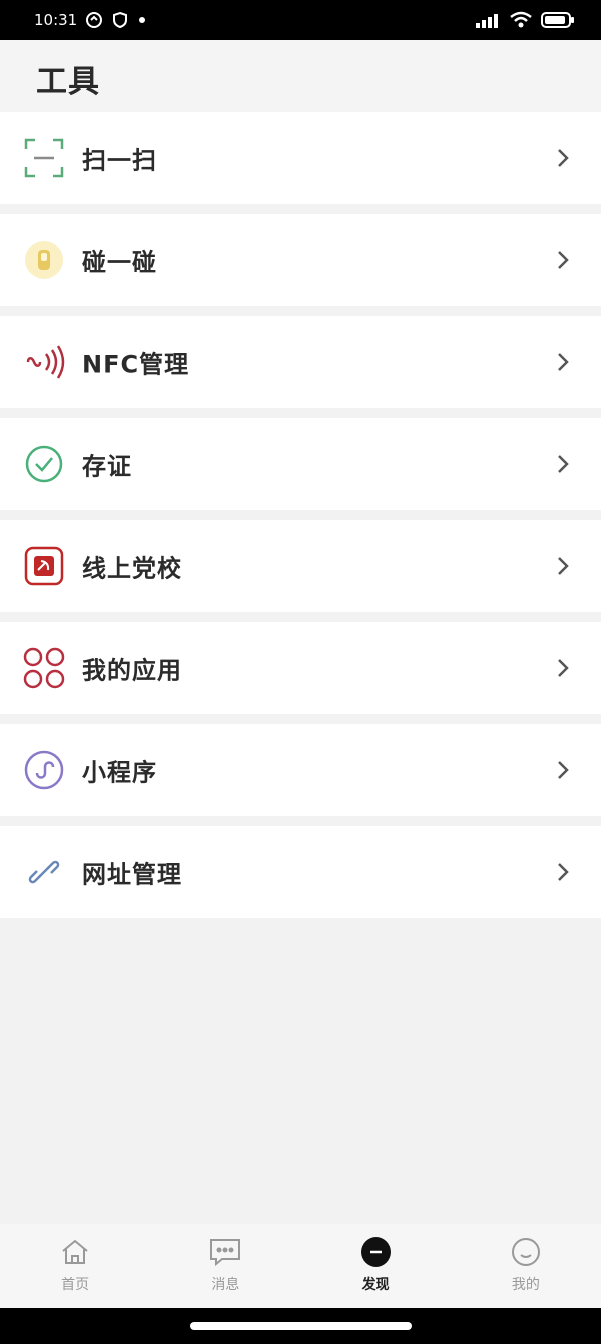 The width and height of the screenshot is (601, 1344). What do you see at coordinates (44, 260) in the screenshot?
I see `touch-icon` at bounding box center [44, 260].